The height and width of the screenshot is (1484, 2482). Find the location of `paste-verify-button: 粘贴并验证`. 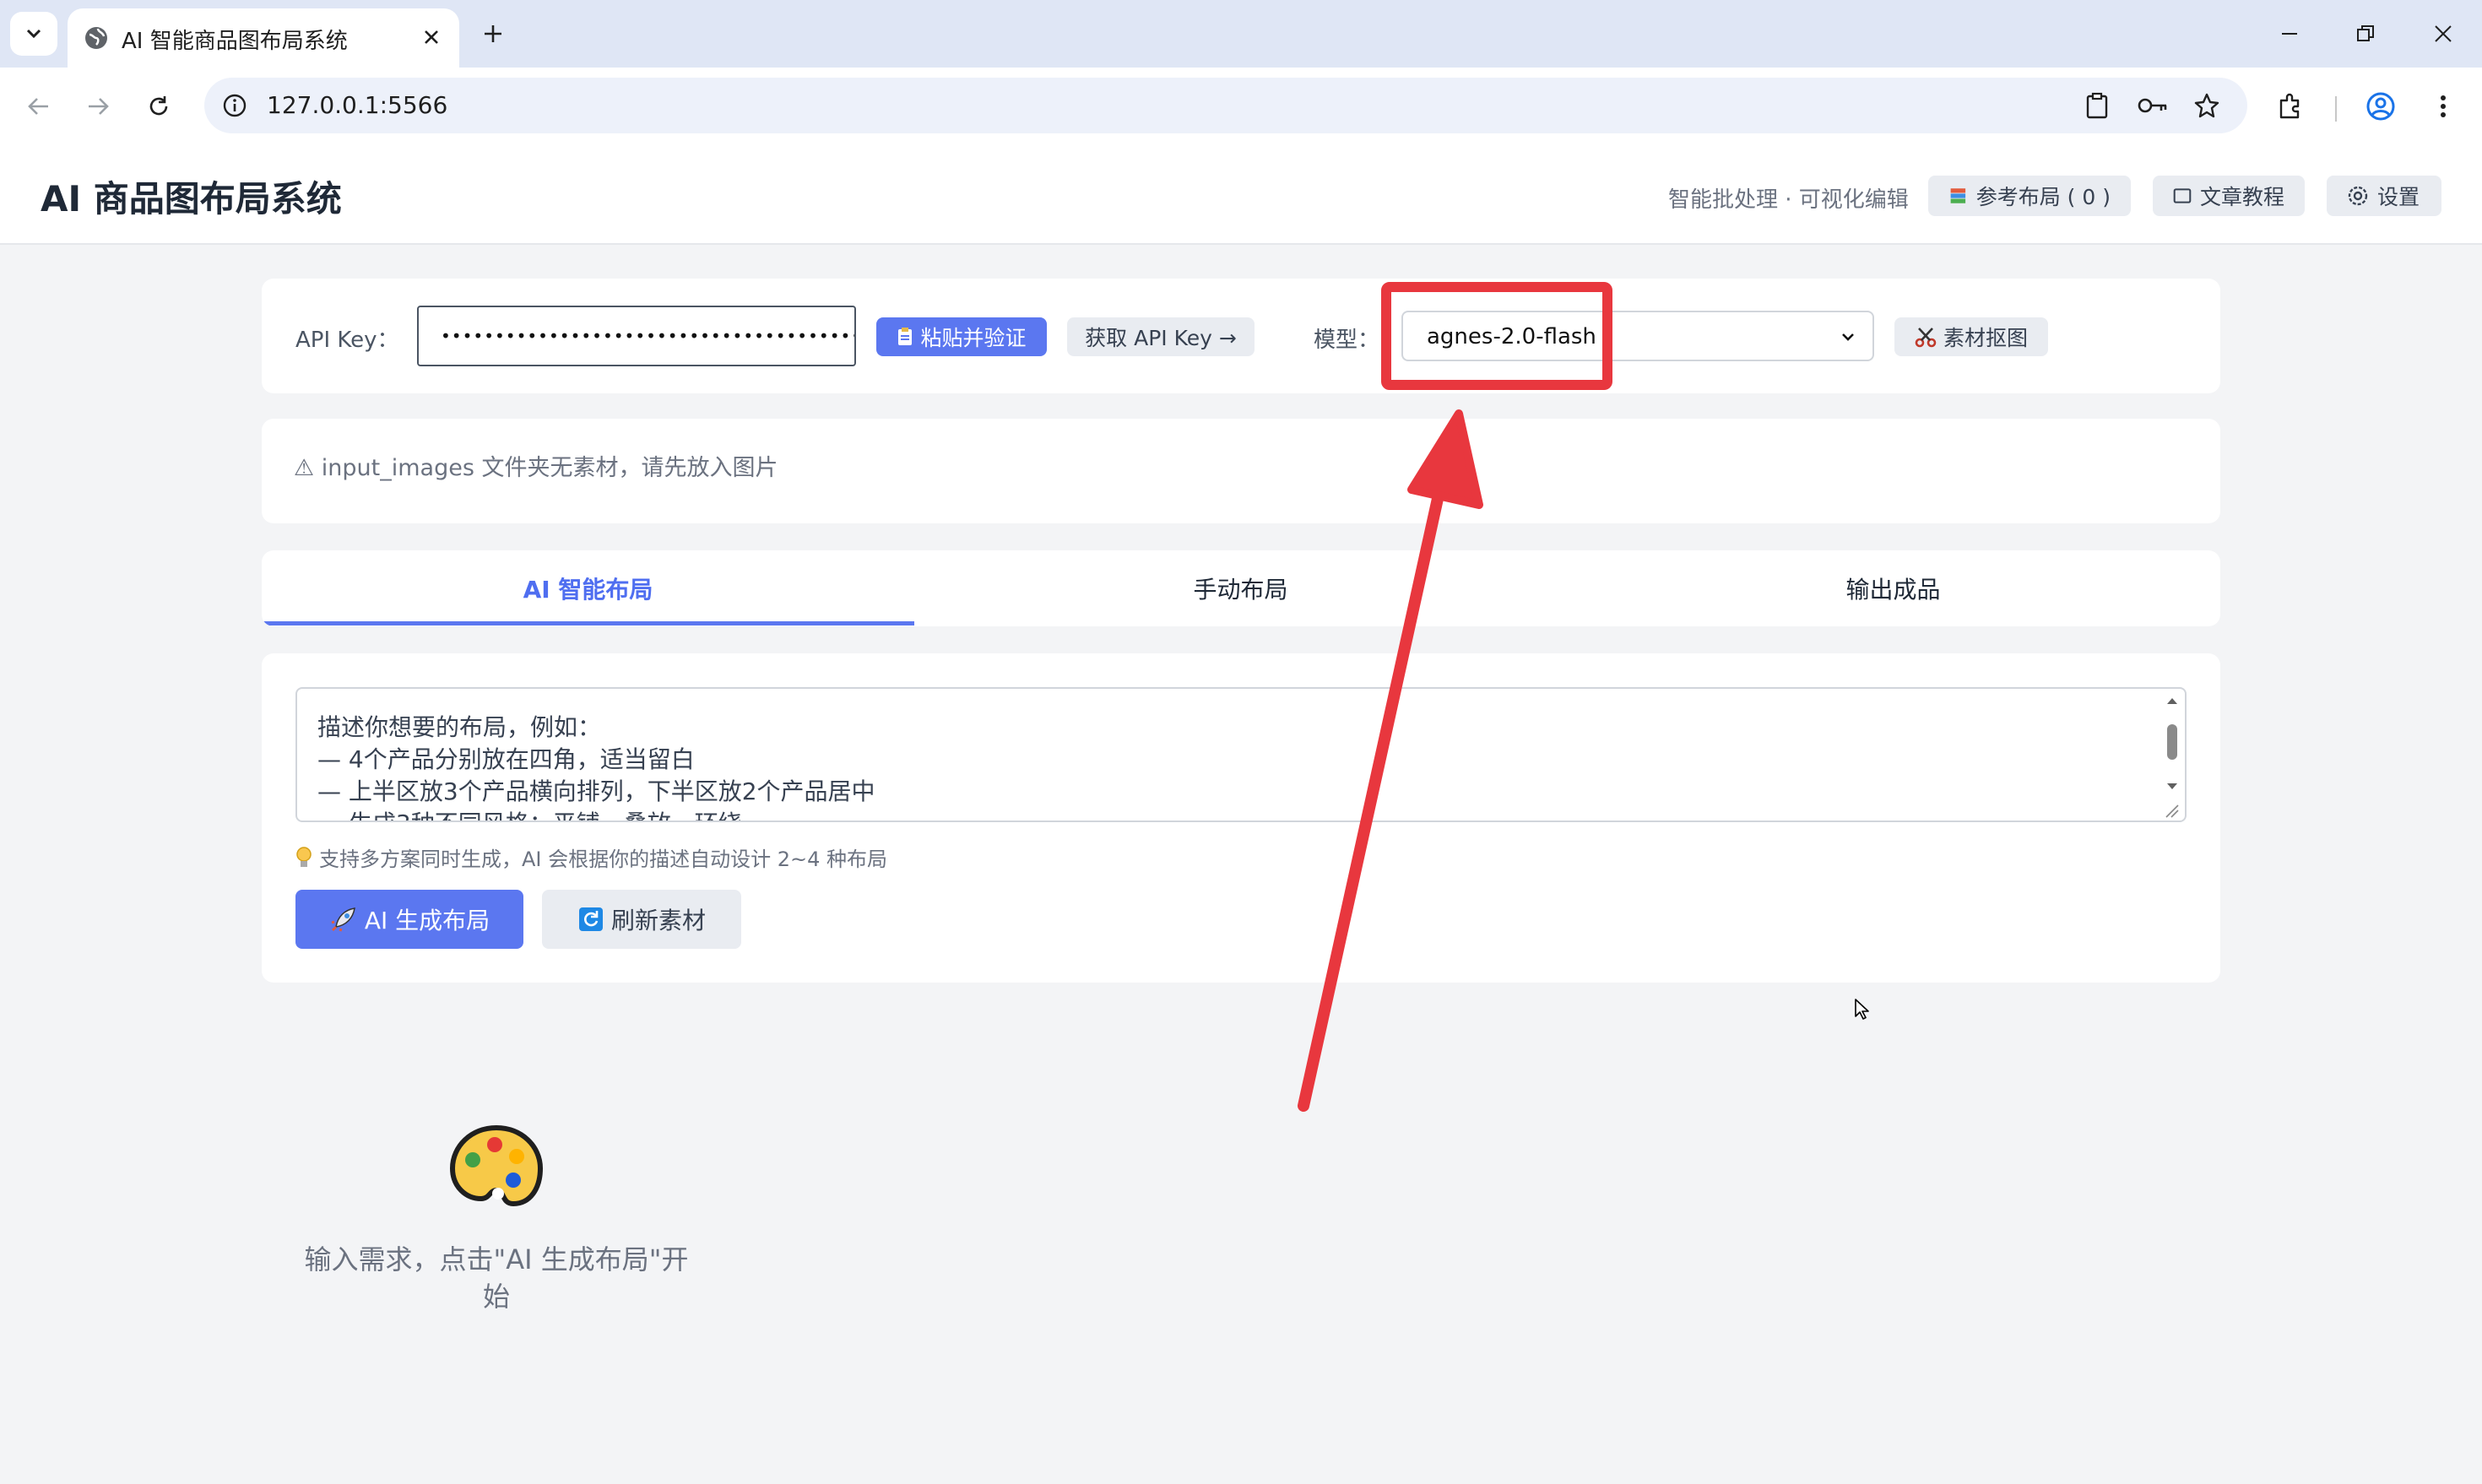

paste-verify-button: 粘贴并验证 is located at coordinates (962, 336).